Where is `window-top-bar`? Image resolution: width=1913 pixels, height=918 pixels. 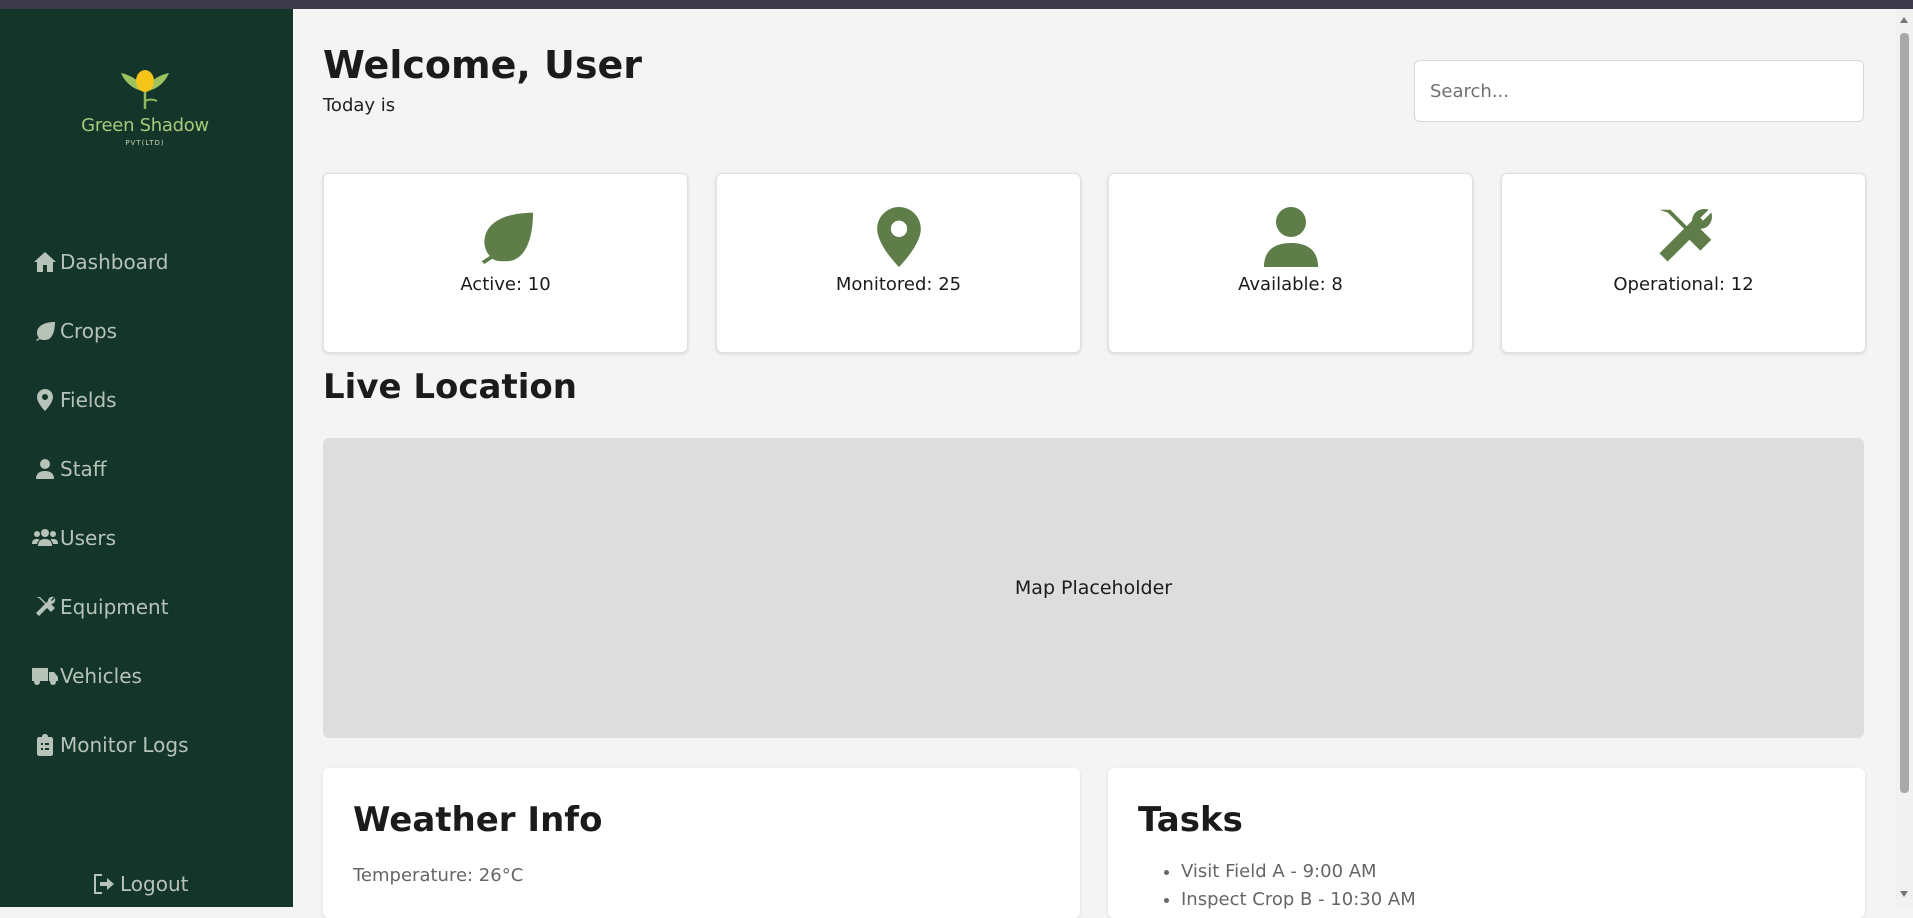
window-top-bar is located at coordinates (956, 4).